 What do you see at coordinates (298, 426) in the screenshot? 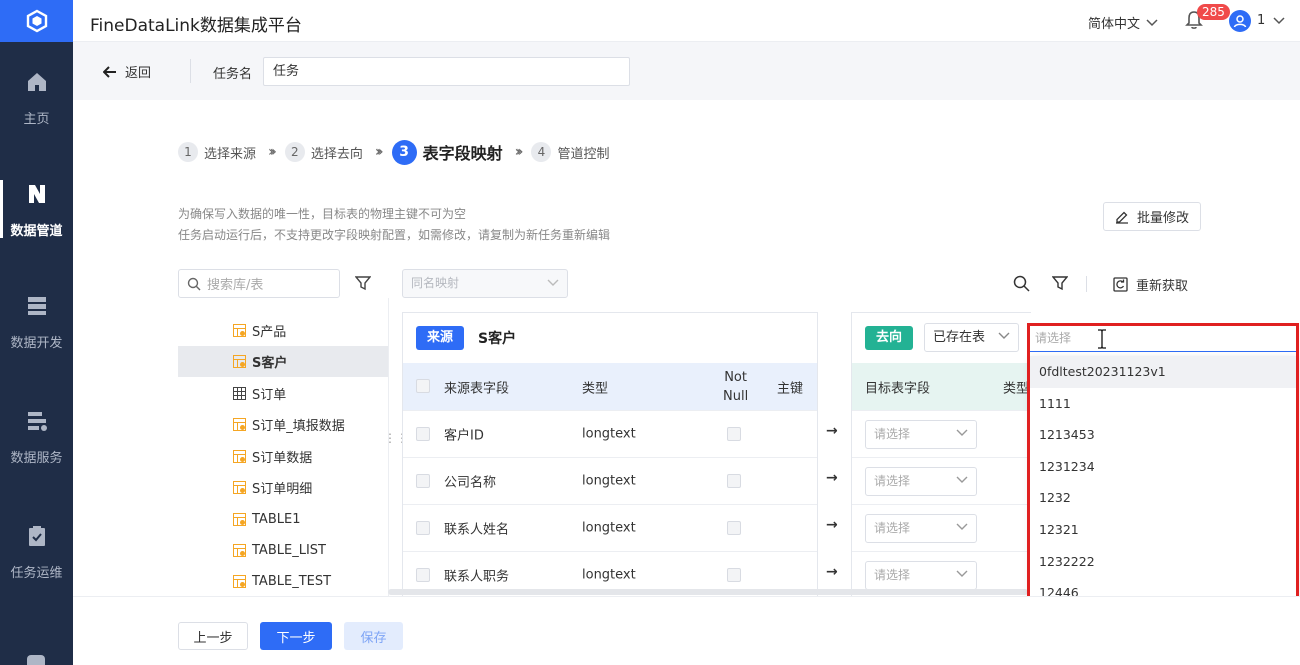
I see `tree-item-label: S订单_填报数据` at bounding box center [298, 426].